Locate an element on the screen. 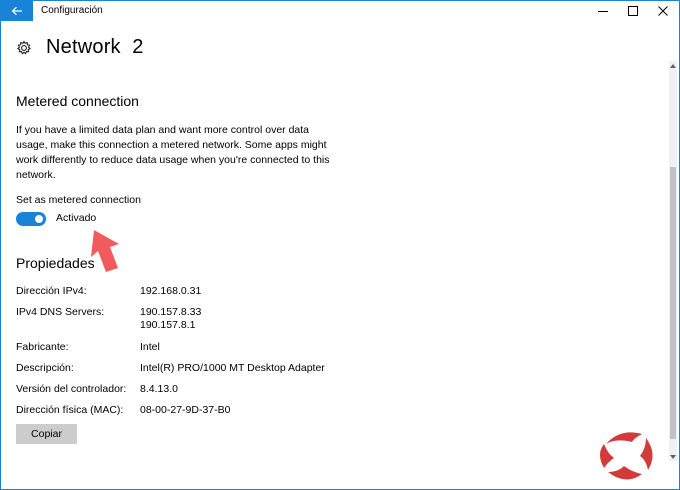  metered-toggle is located at coordinates (31, 219).